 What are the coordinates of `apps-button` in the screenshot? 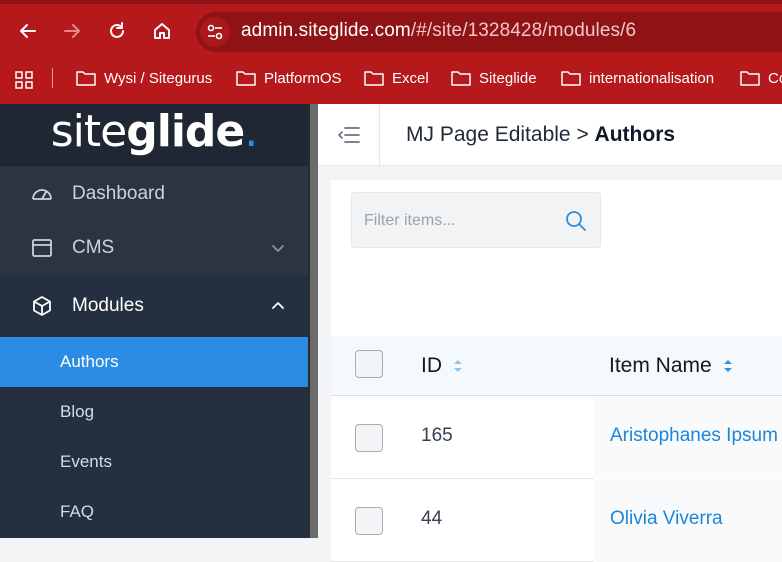 It's located at (24, 80).